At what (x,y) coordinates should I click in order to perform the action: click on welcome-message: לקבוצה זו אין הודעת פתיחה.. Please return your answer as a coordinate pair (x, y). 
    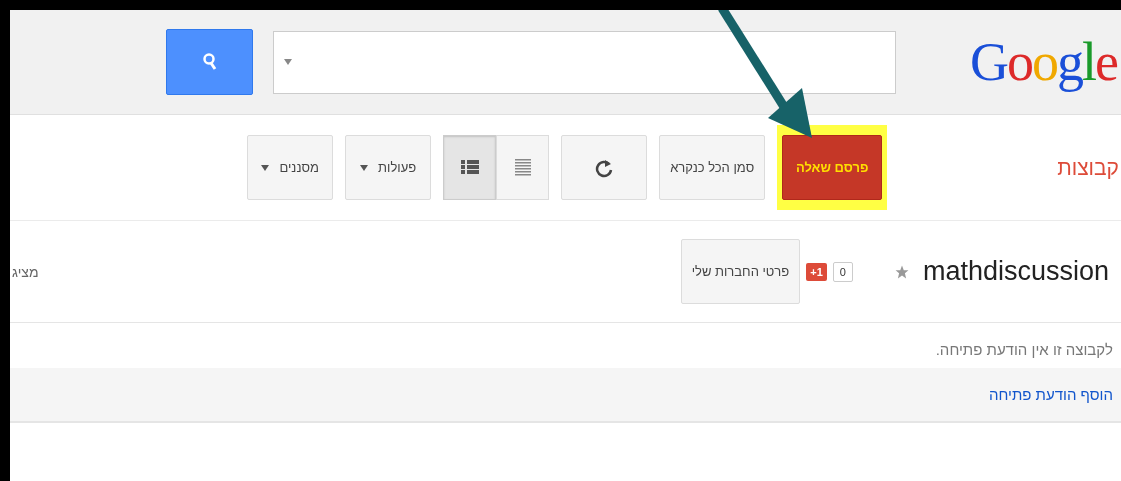
    Looking at the image, I should click on (1024, 350).